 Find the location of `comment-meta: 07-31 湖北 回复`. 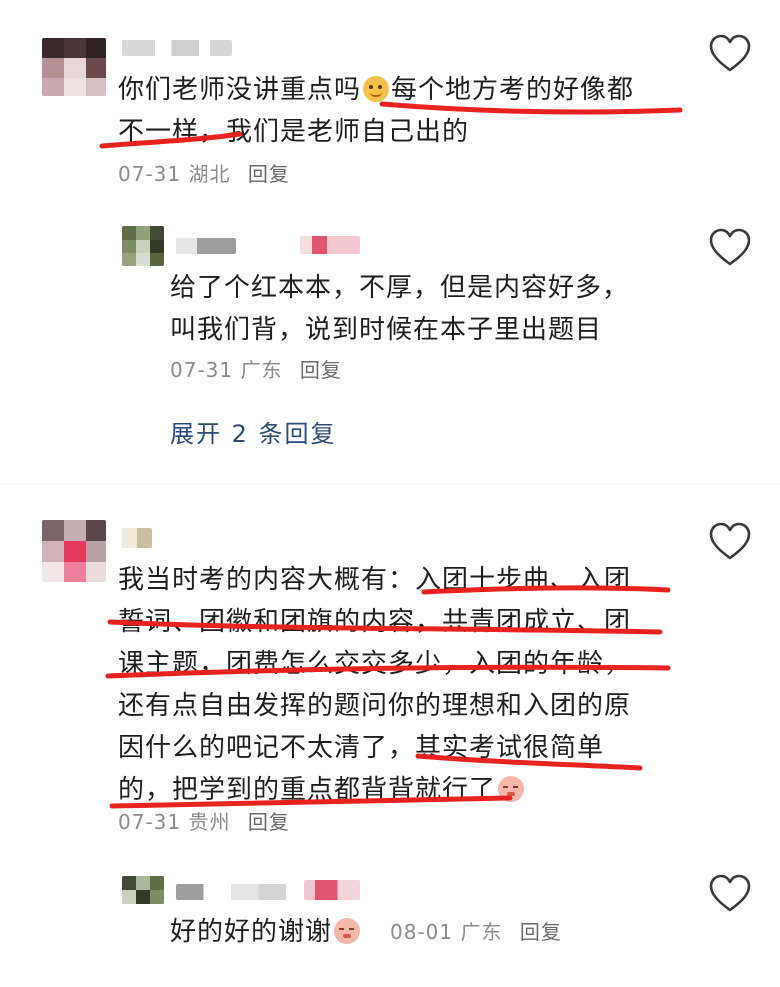

comment-meta: 07-31 湖北 回复 is located at coordinates (204, 174).